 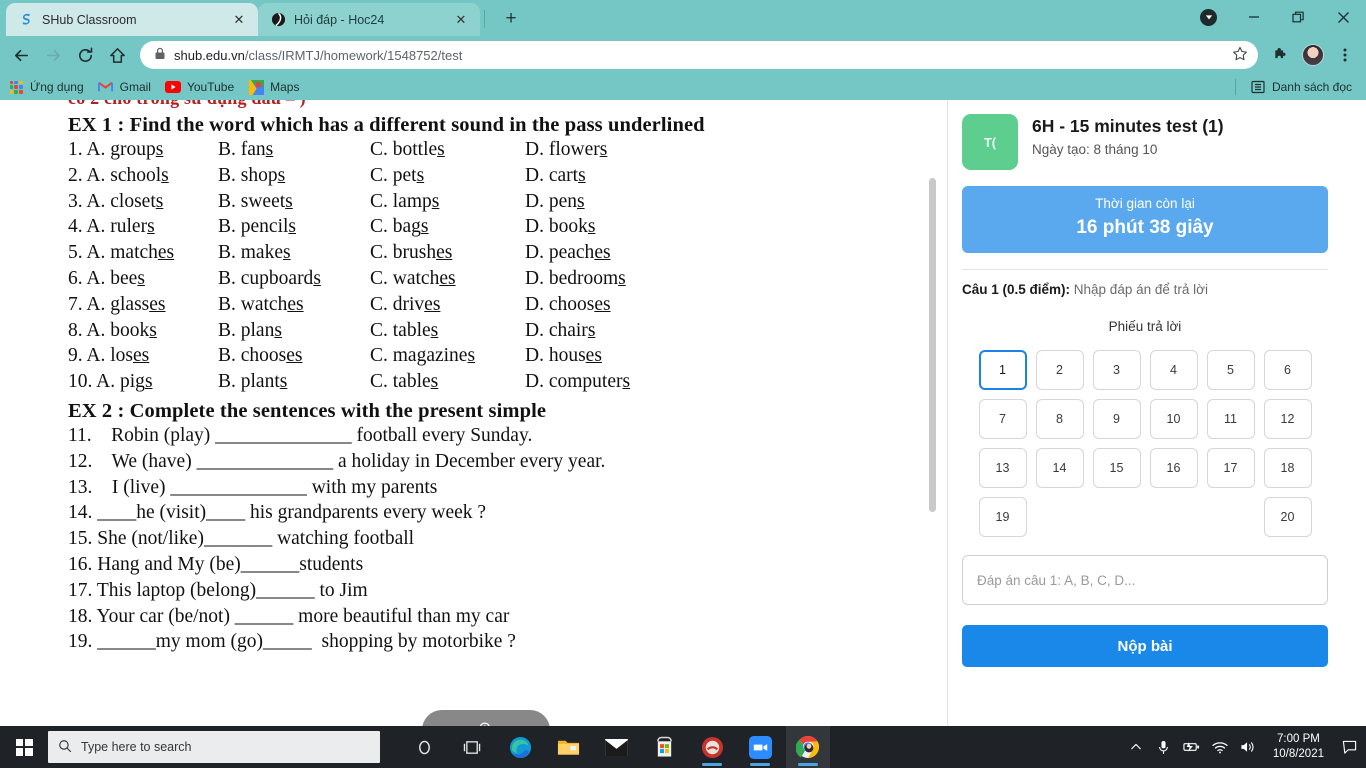 I want to click on opt-a: 8. A. books, so click(x=112, y=330).